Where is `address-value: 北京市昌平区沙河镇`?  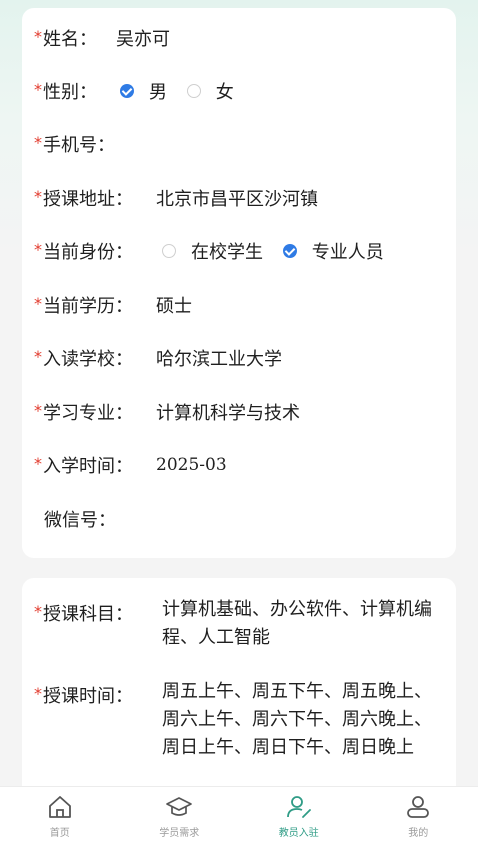
address-value: 北京市昌平区沙河镇 is located at coordinates (237, 198).